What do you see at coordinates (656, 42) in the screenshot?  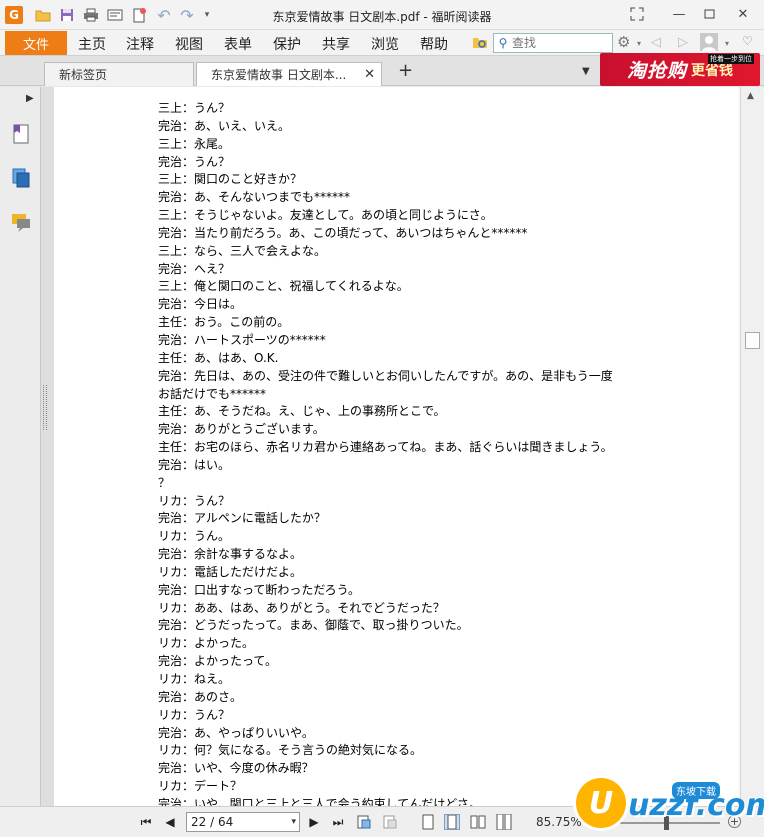 I see `nav-back-icon: ◁` at bounding box center [656, 42].